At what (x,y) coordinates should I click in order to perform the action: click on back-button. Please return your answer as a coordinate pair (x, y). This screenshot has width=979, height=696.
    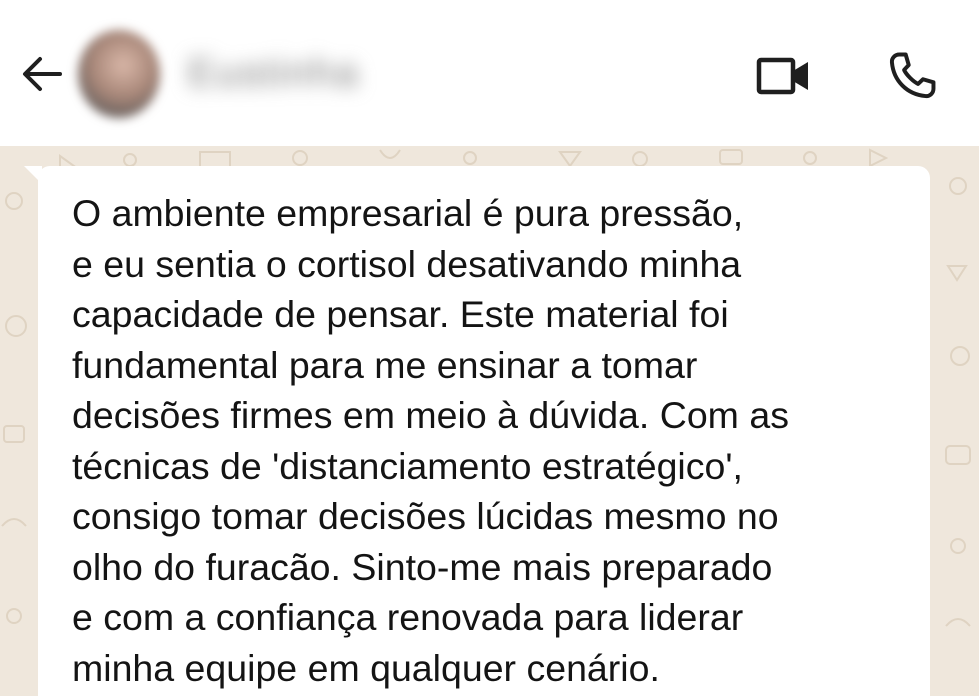
    Looking at the image, I should click on (42, 74).